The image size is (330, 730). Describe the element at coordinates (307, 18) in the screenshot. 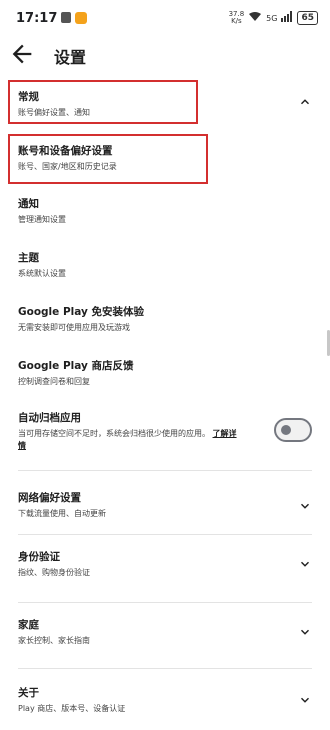

I see `battery-indicator: 65` at that location.